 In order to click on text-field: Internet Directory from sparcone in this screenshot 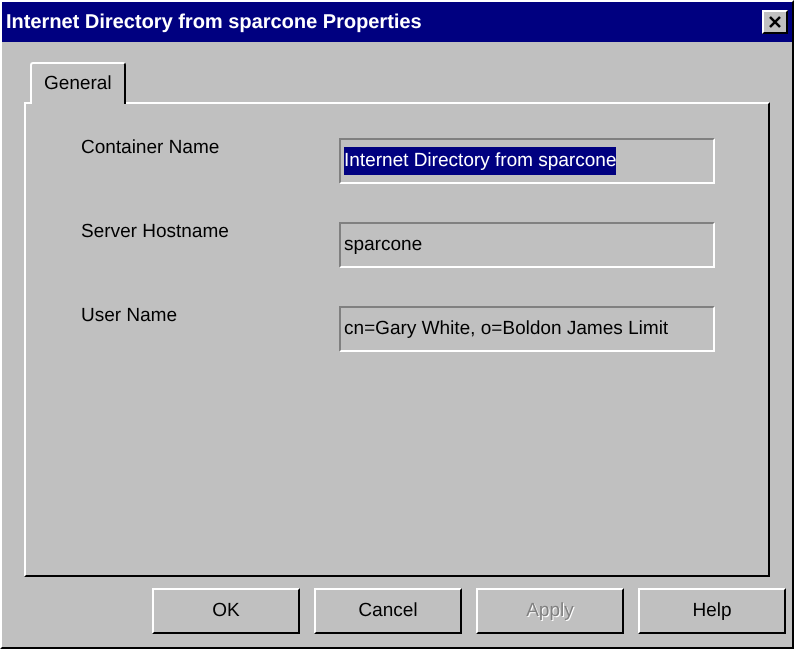, I will do `click(527, 161)`.